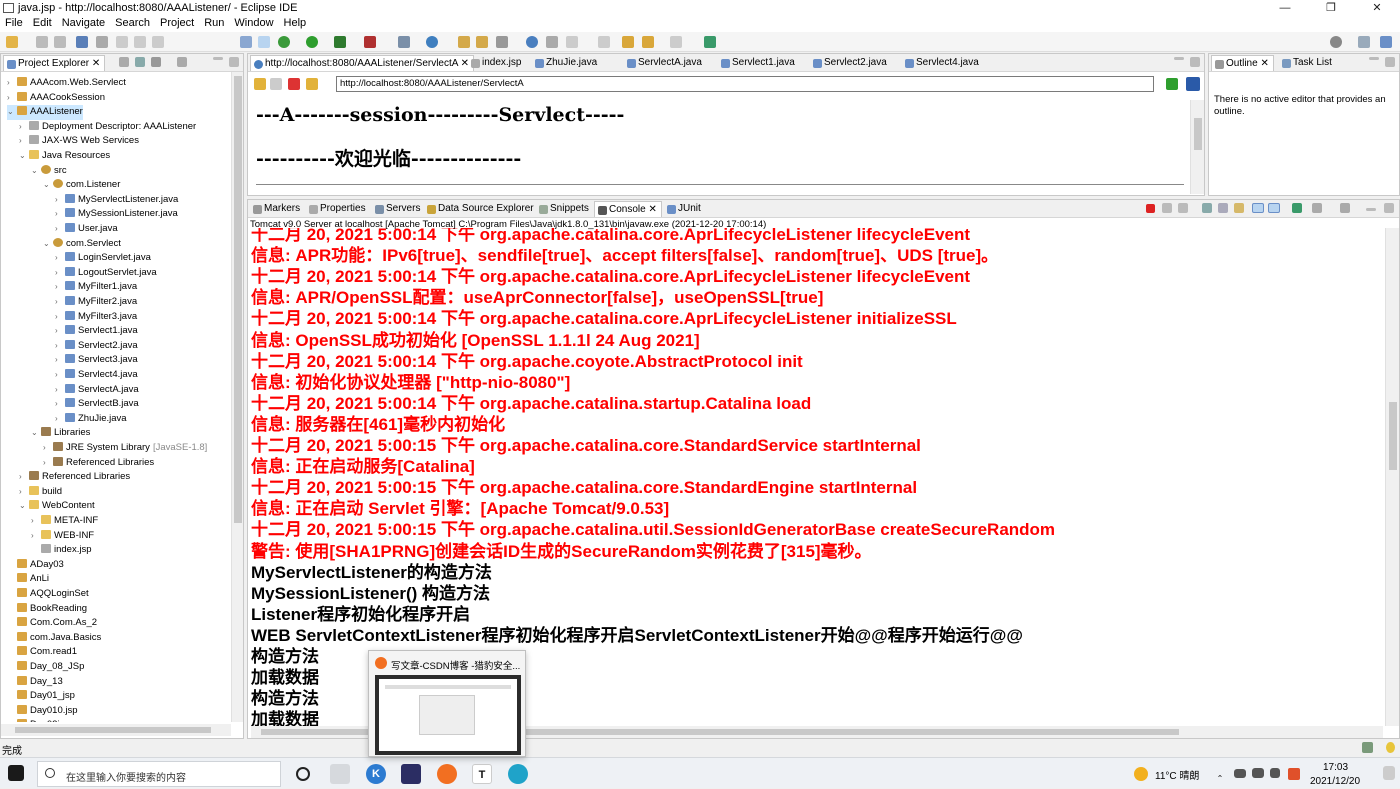 The height and width of the screenshot is (789, 1400). What do you see at coordinates (42, 652) in the screenshot?
I see `tree-item: Com.read1` at bounding box center [42, 652].